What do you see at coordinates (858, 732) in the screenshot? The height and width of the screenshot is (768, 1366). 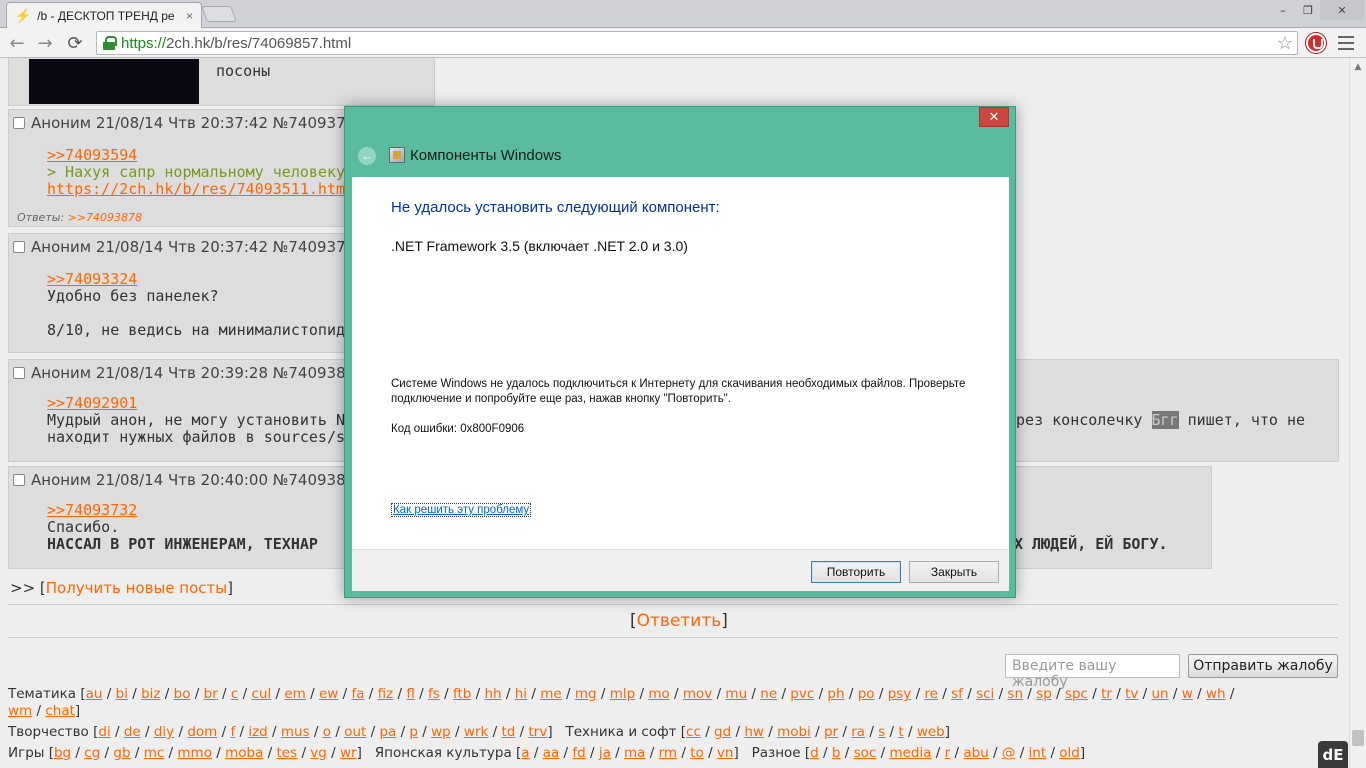 I see `board-link-ra: ra` at bounding box center [858, 732].